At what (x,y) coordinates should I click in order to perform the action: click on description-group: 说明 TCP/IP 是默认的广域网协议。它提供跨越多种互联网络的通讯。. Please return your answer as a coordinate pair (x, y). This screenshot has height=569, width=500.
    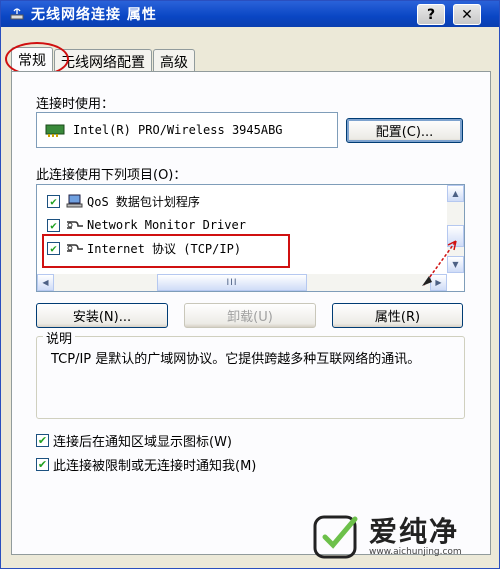
    Looking at the image, I should click on (250, 373).